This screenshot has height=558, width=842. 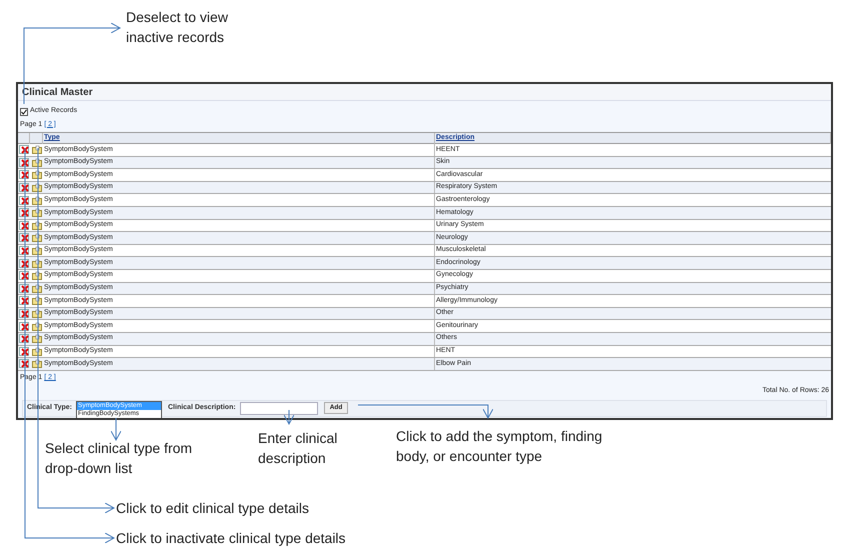 What do you see at coordinates (177, 27) in the screenshot?
I see `callout-text: Deselect to view inactive records` at bounding box center [177, 27].